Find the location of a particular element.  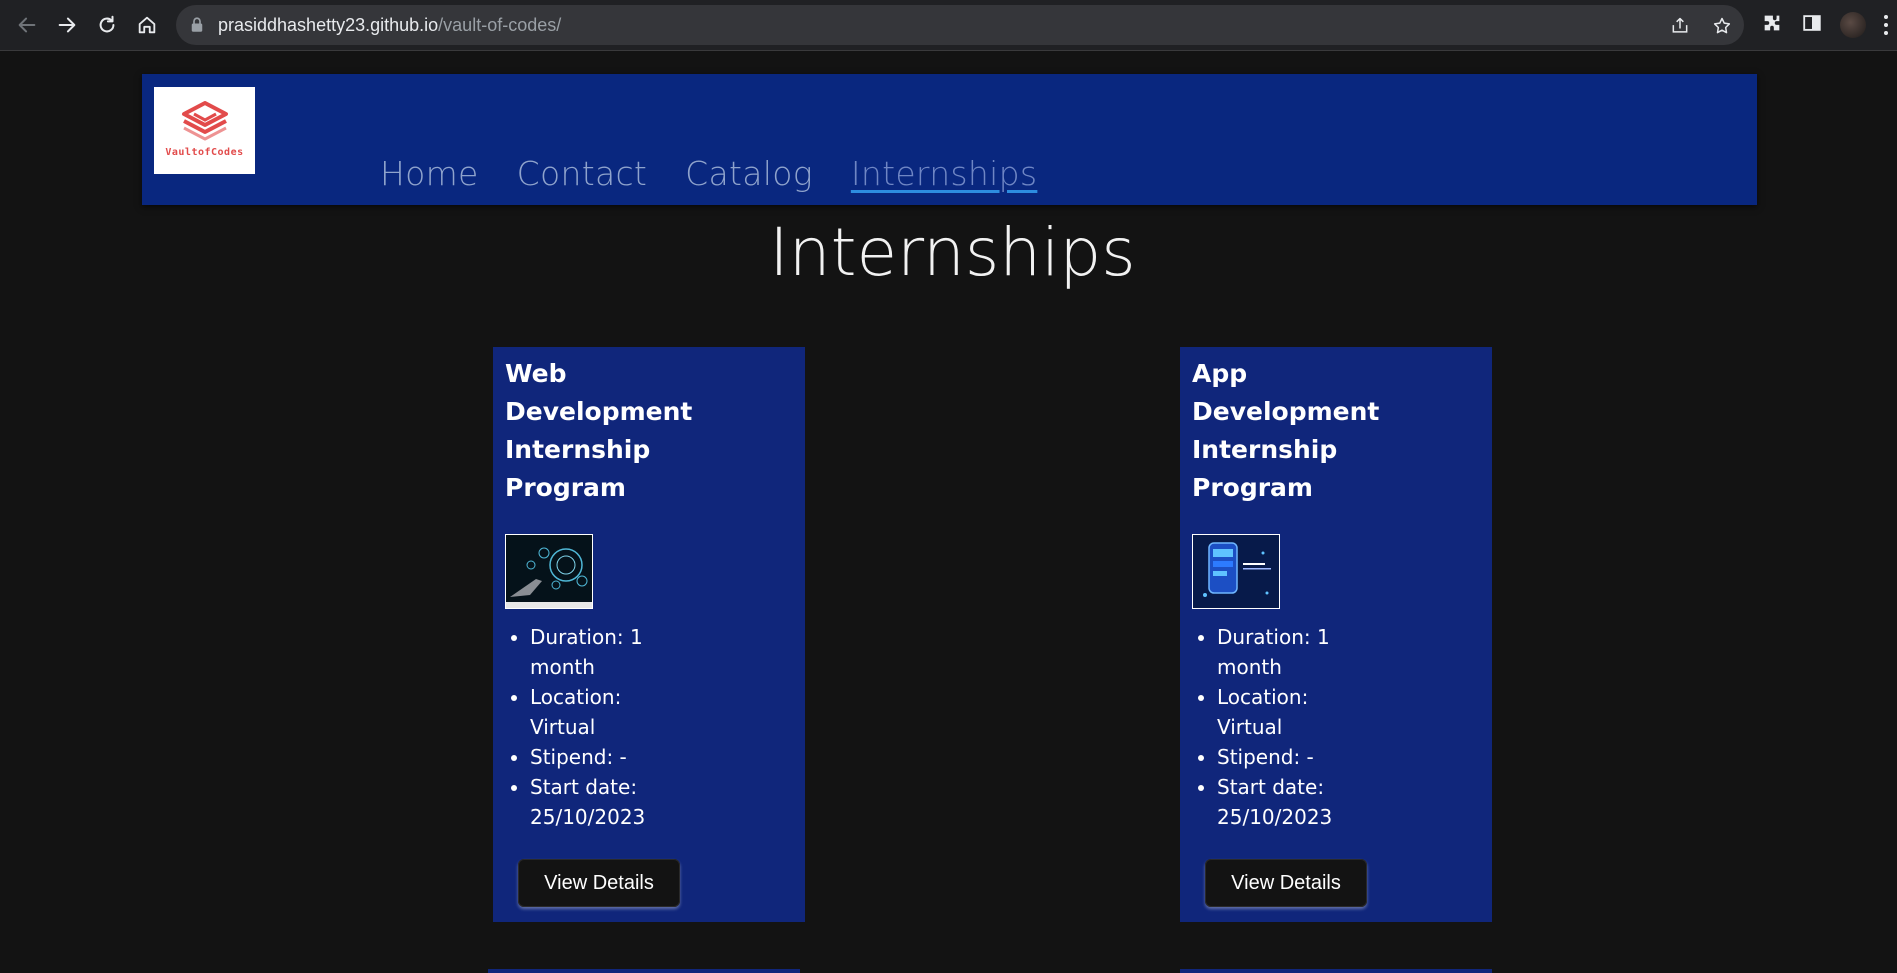

app-development-thumbnail is located at coordinates (1236, 571).